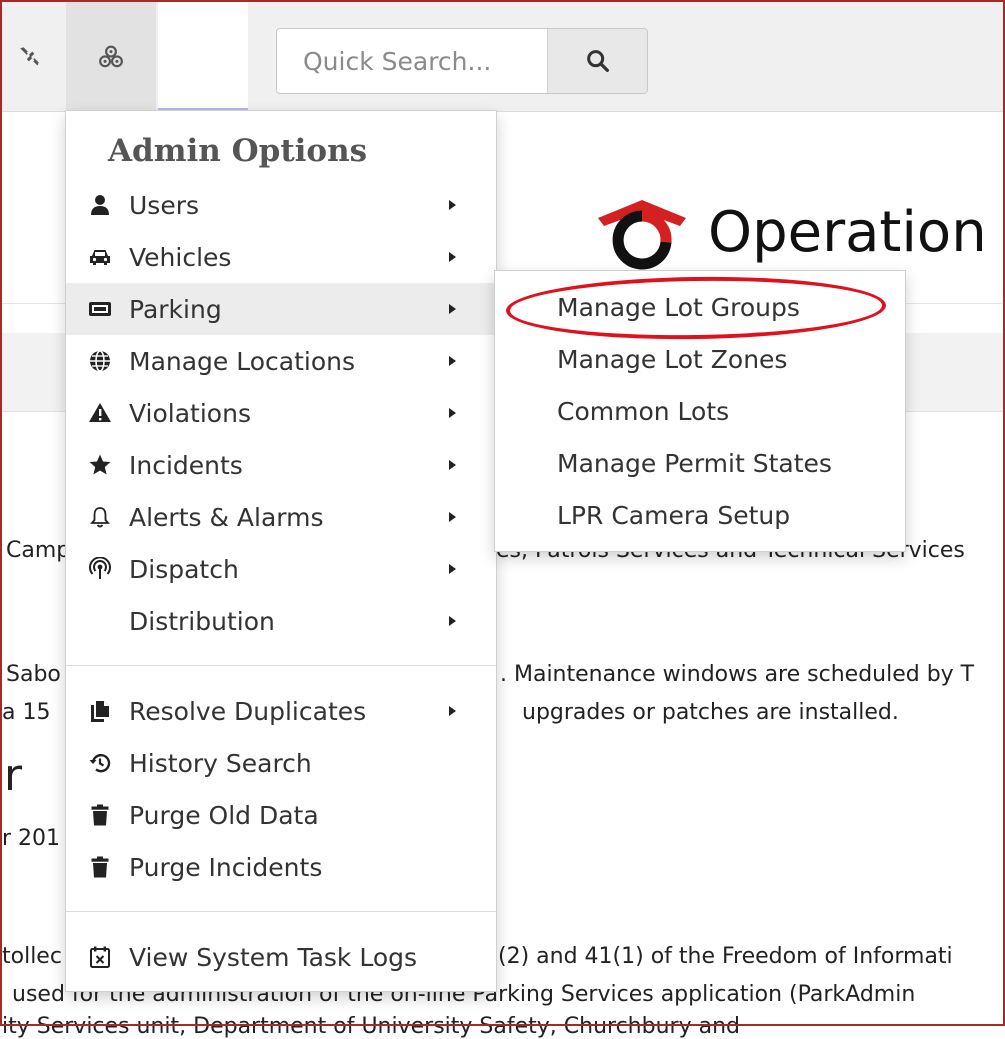  I want to click on submenu-item-label: Common Lots, so click(643, 411).